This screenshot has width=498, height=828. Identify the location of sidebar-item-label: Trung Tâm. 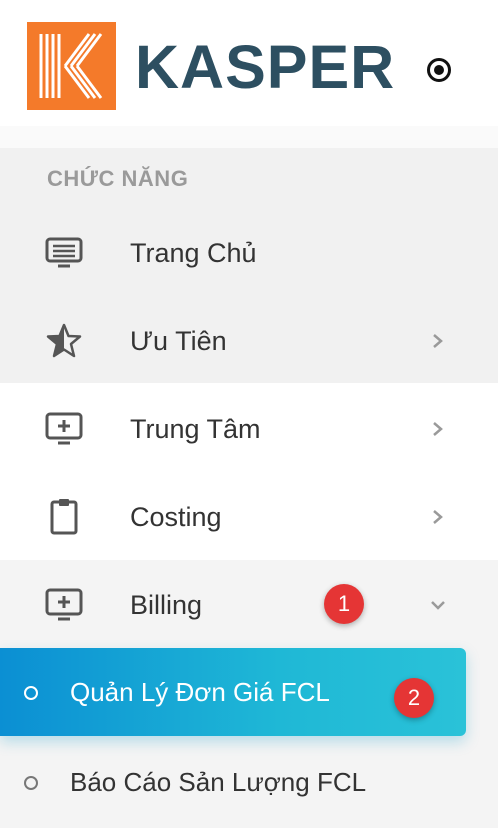
(195, 429).